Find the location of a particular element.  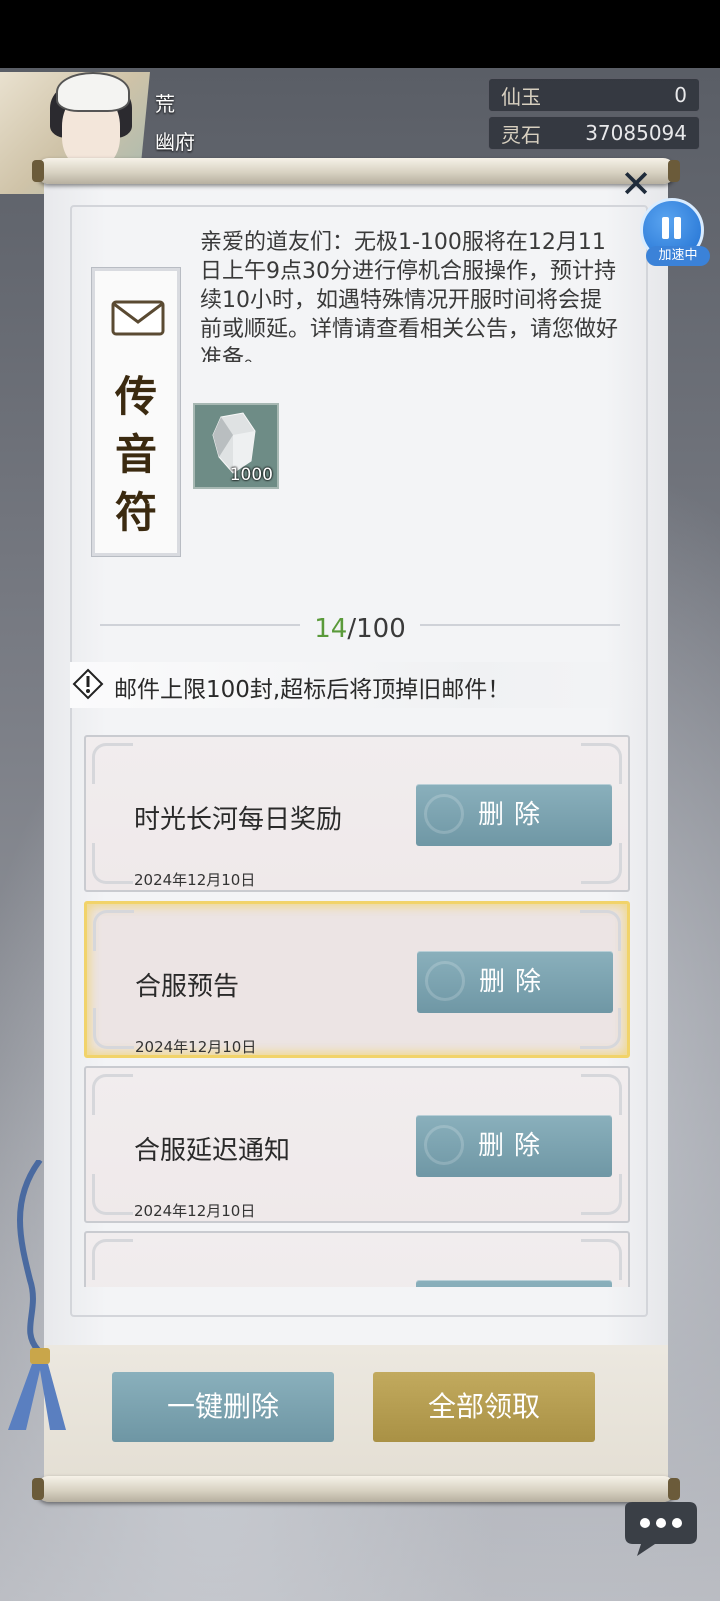

player-name-line1: 荒 is located at coordinates (165, 104).